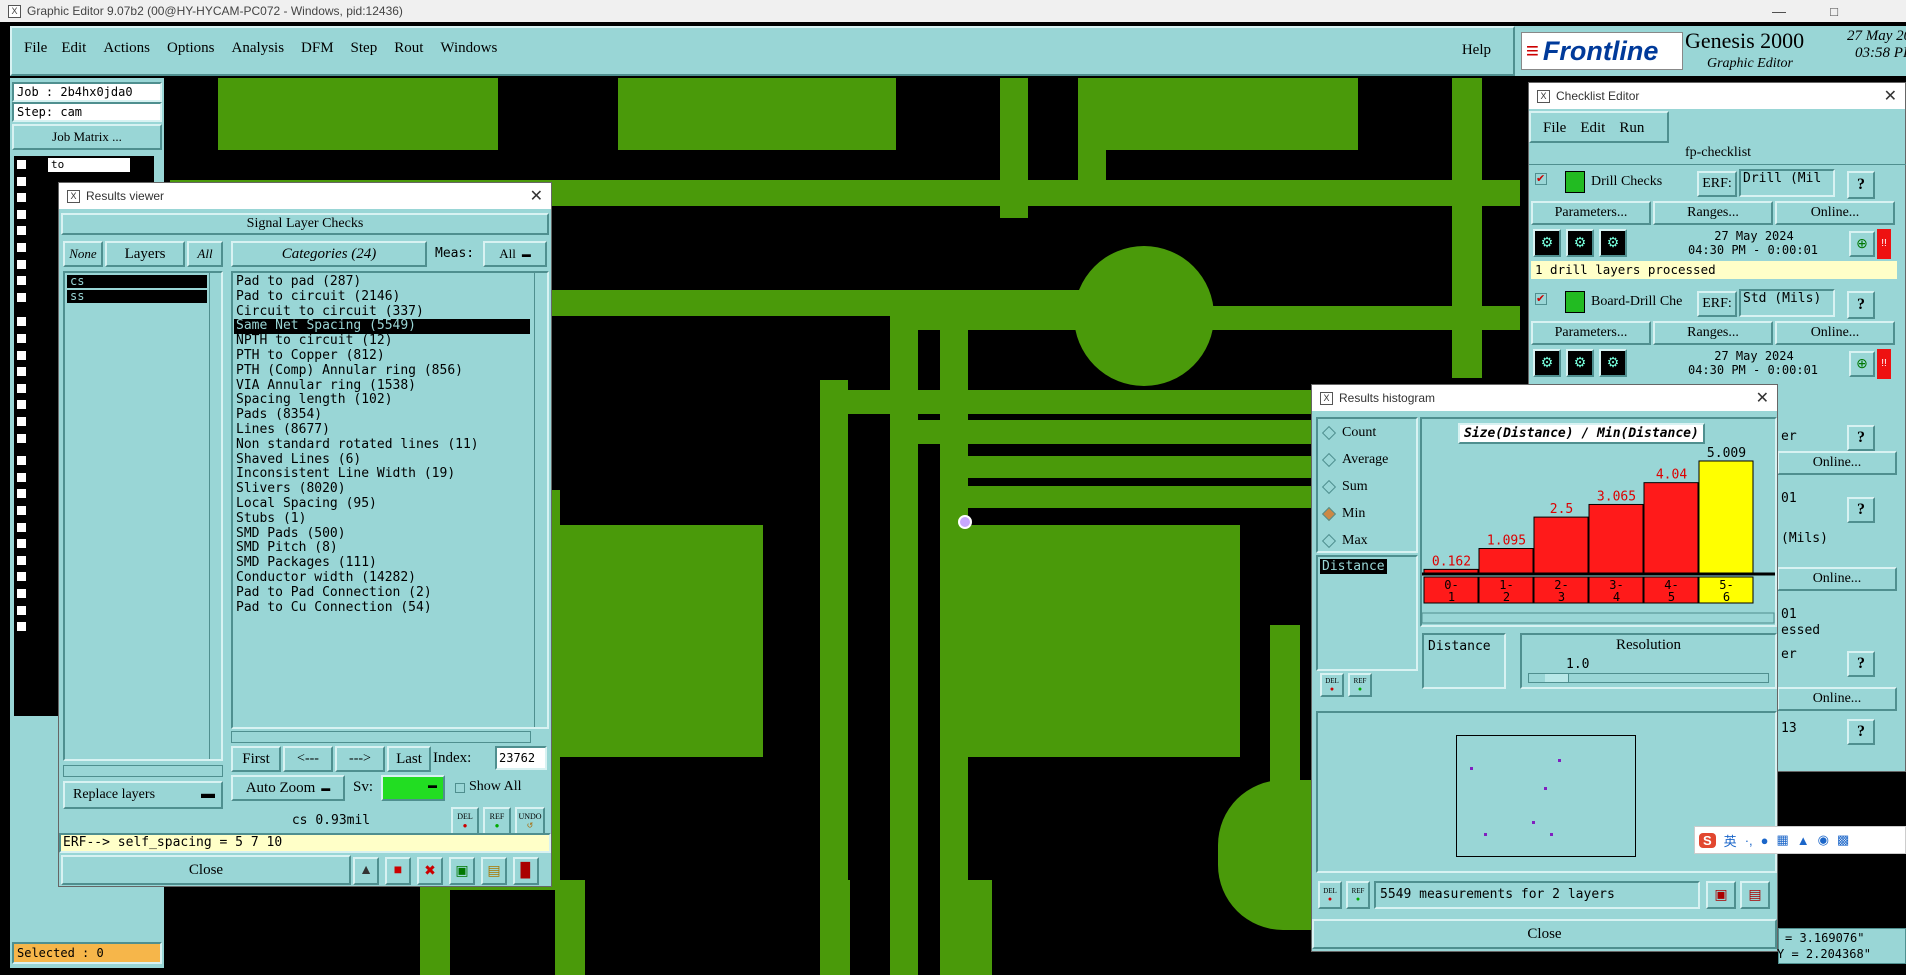 The width and height of the screenshot is (1906, 975). What do you see at coordinates (1755, 895) in the screenshot?
I see `chart-print-icon: ▤` at bounding box center [1755, 895].